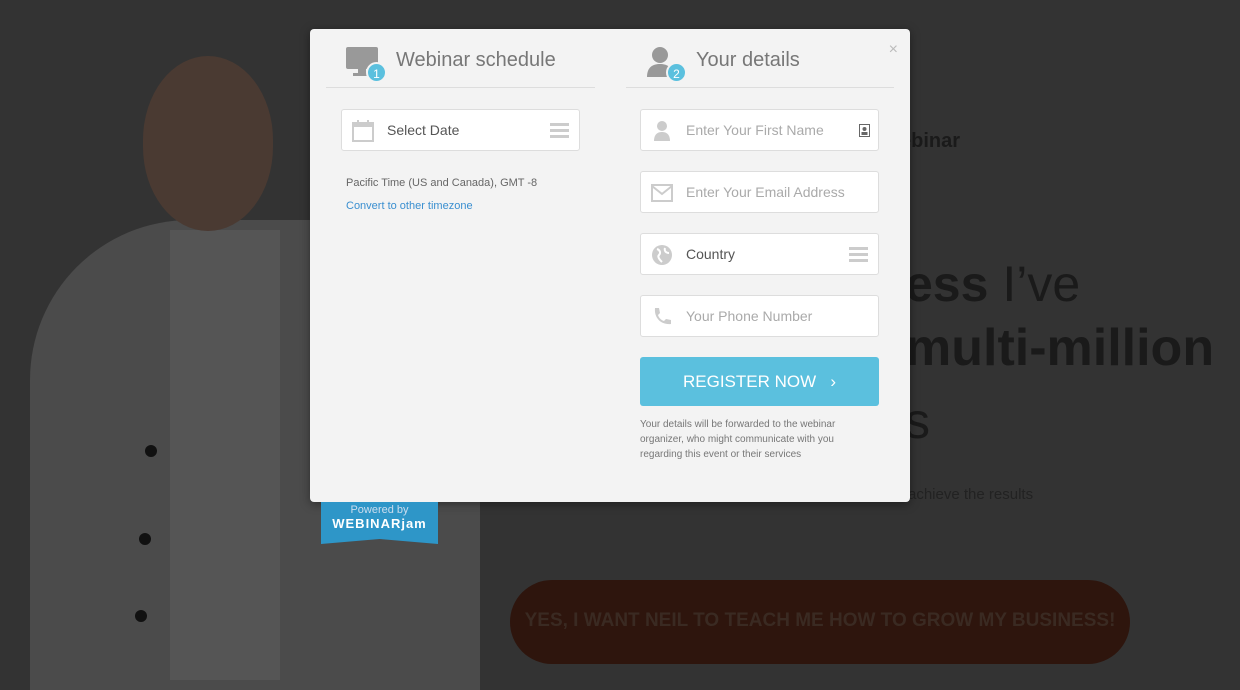  What do you see at coordinates (748, 60) in the screenshot?
I see `details-title: Your details` at bounding box center [748, 60].